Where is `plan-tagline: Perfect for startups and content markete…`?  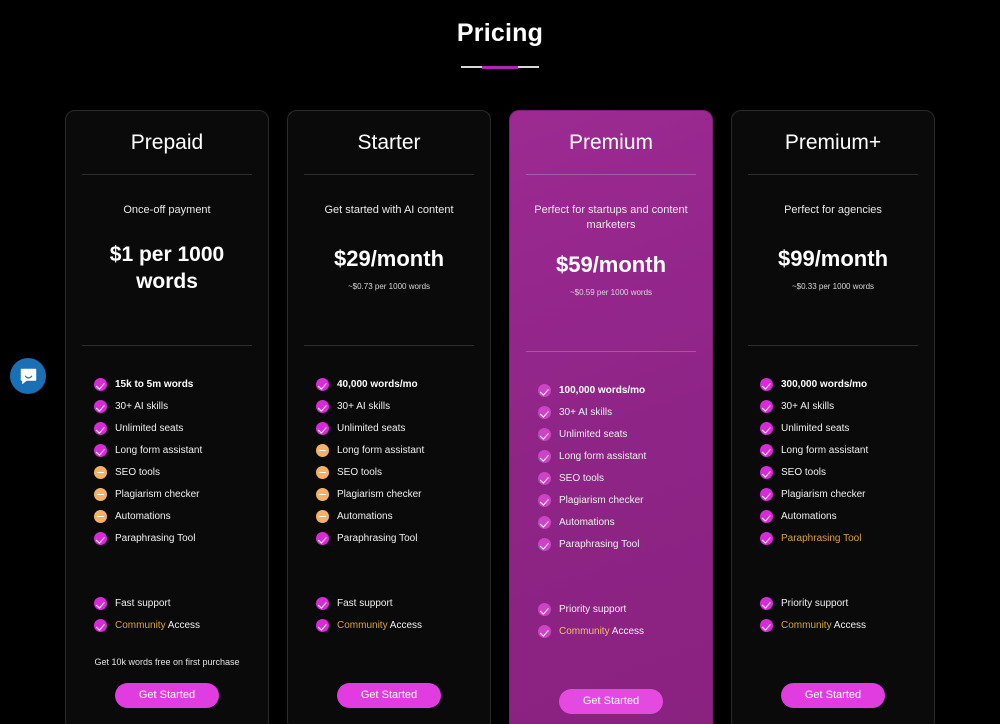
plan-tagline: Perfect for startups and content markete… is located at coordinates (611, 217).